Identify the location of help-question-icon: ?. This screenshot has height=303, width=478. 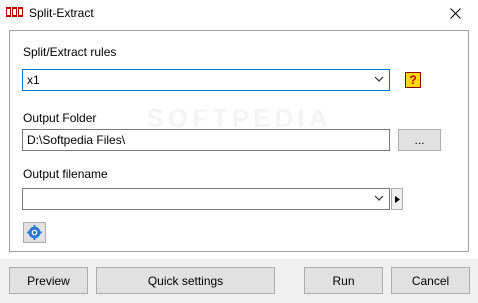
(413, 80).